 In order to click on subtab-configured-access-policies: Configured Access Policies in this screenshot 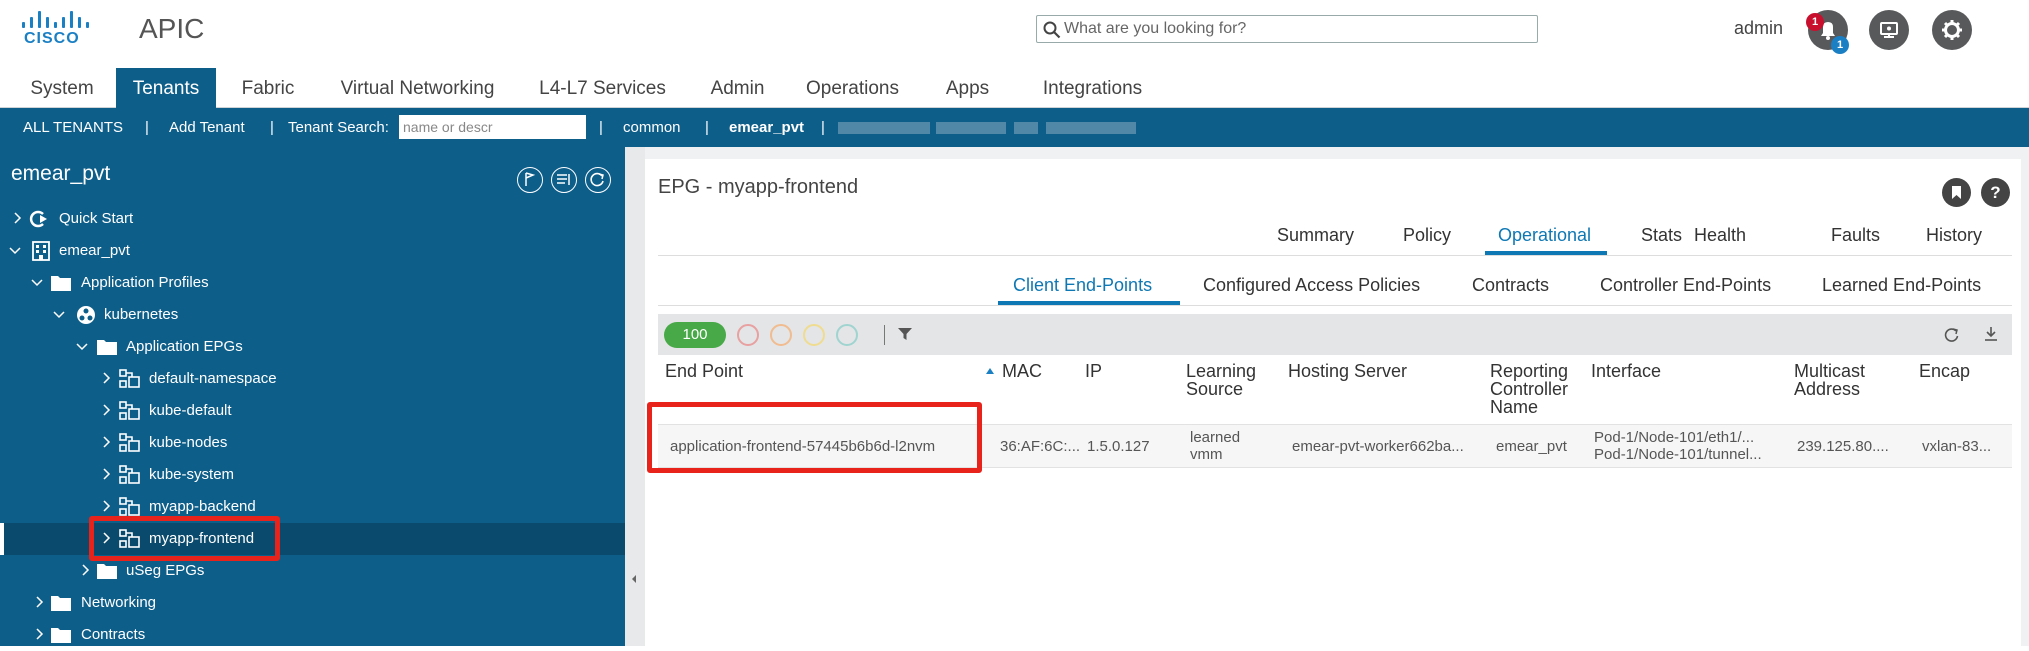, I will do `click(1311, 285)`.